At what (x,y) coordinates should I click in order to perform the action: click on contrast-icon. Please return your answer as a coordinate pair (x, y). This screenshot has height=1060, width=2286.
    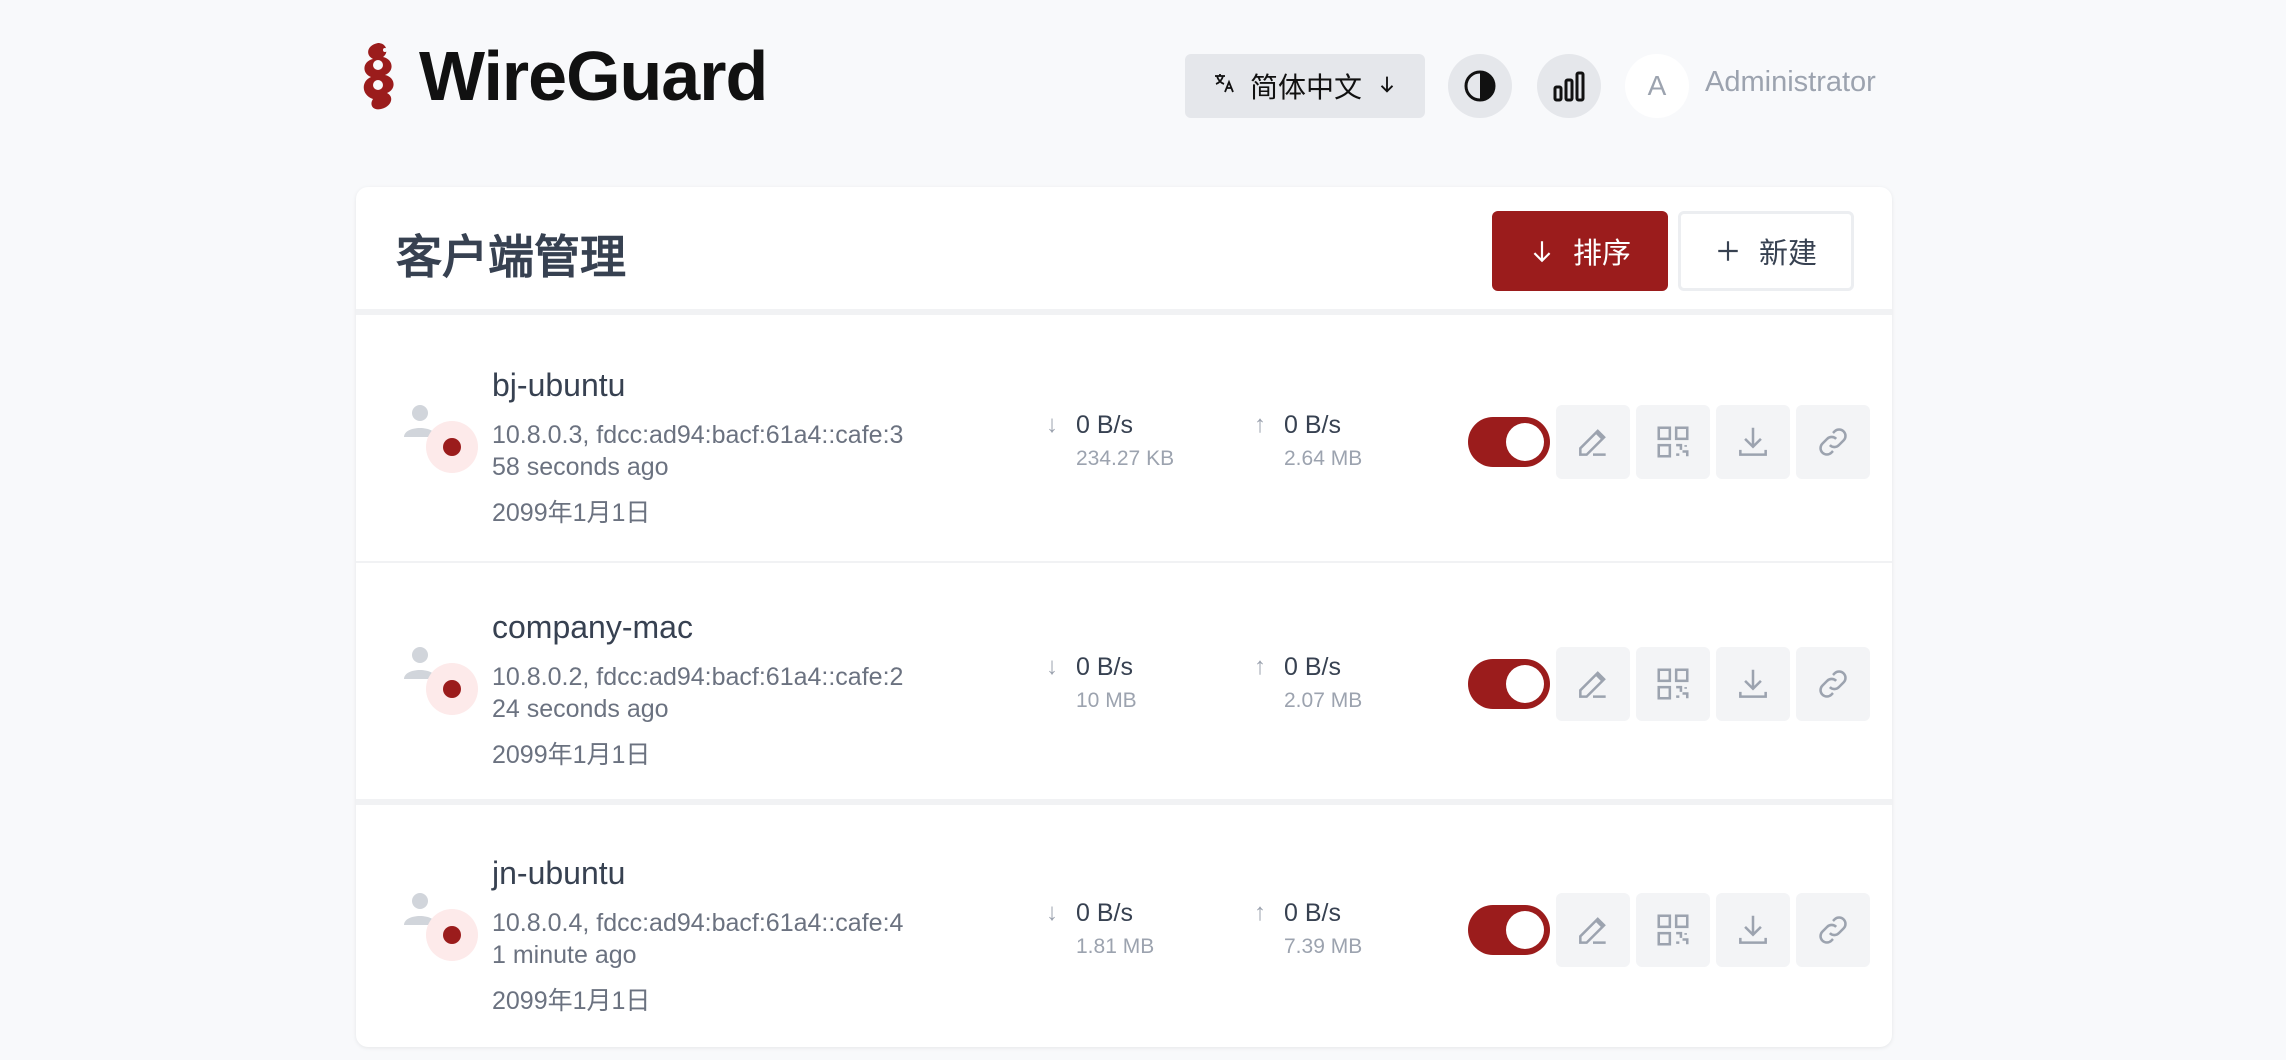
    Looking at the image, I should click on (1480, 86).